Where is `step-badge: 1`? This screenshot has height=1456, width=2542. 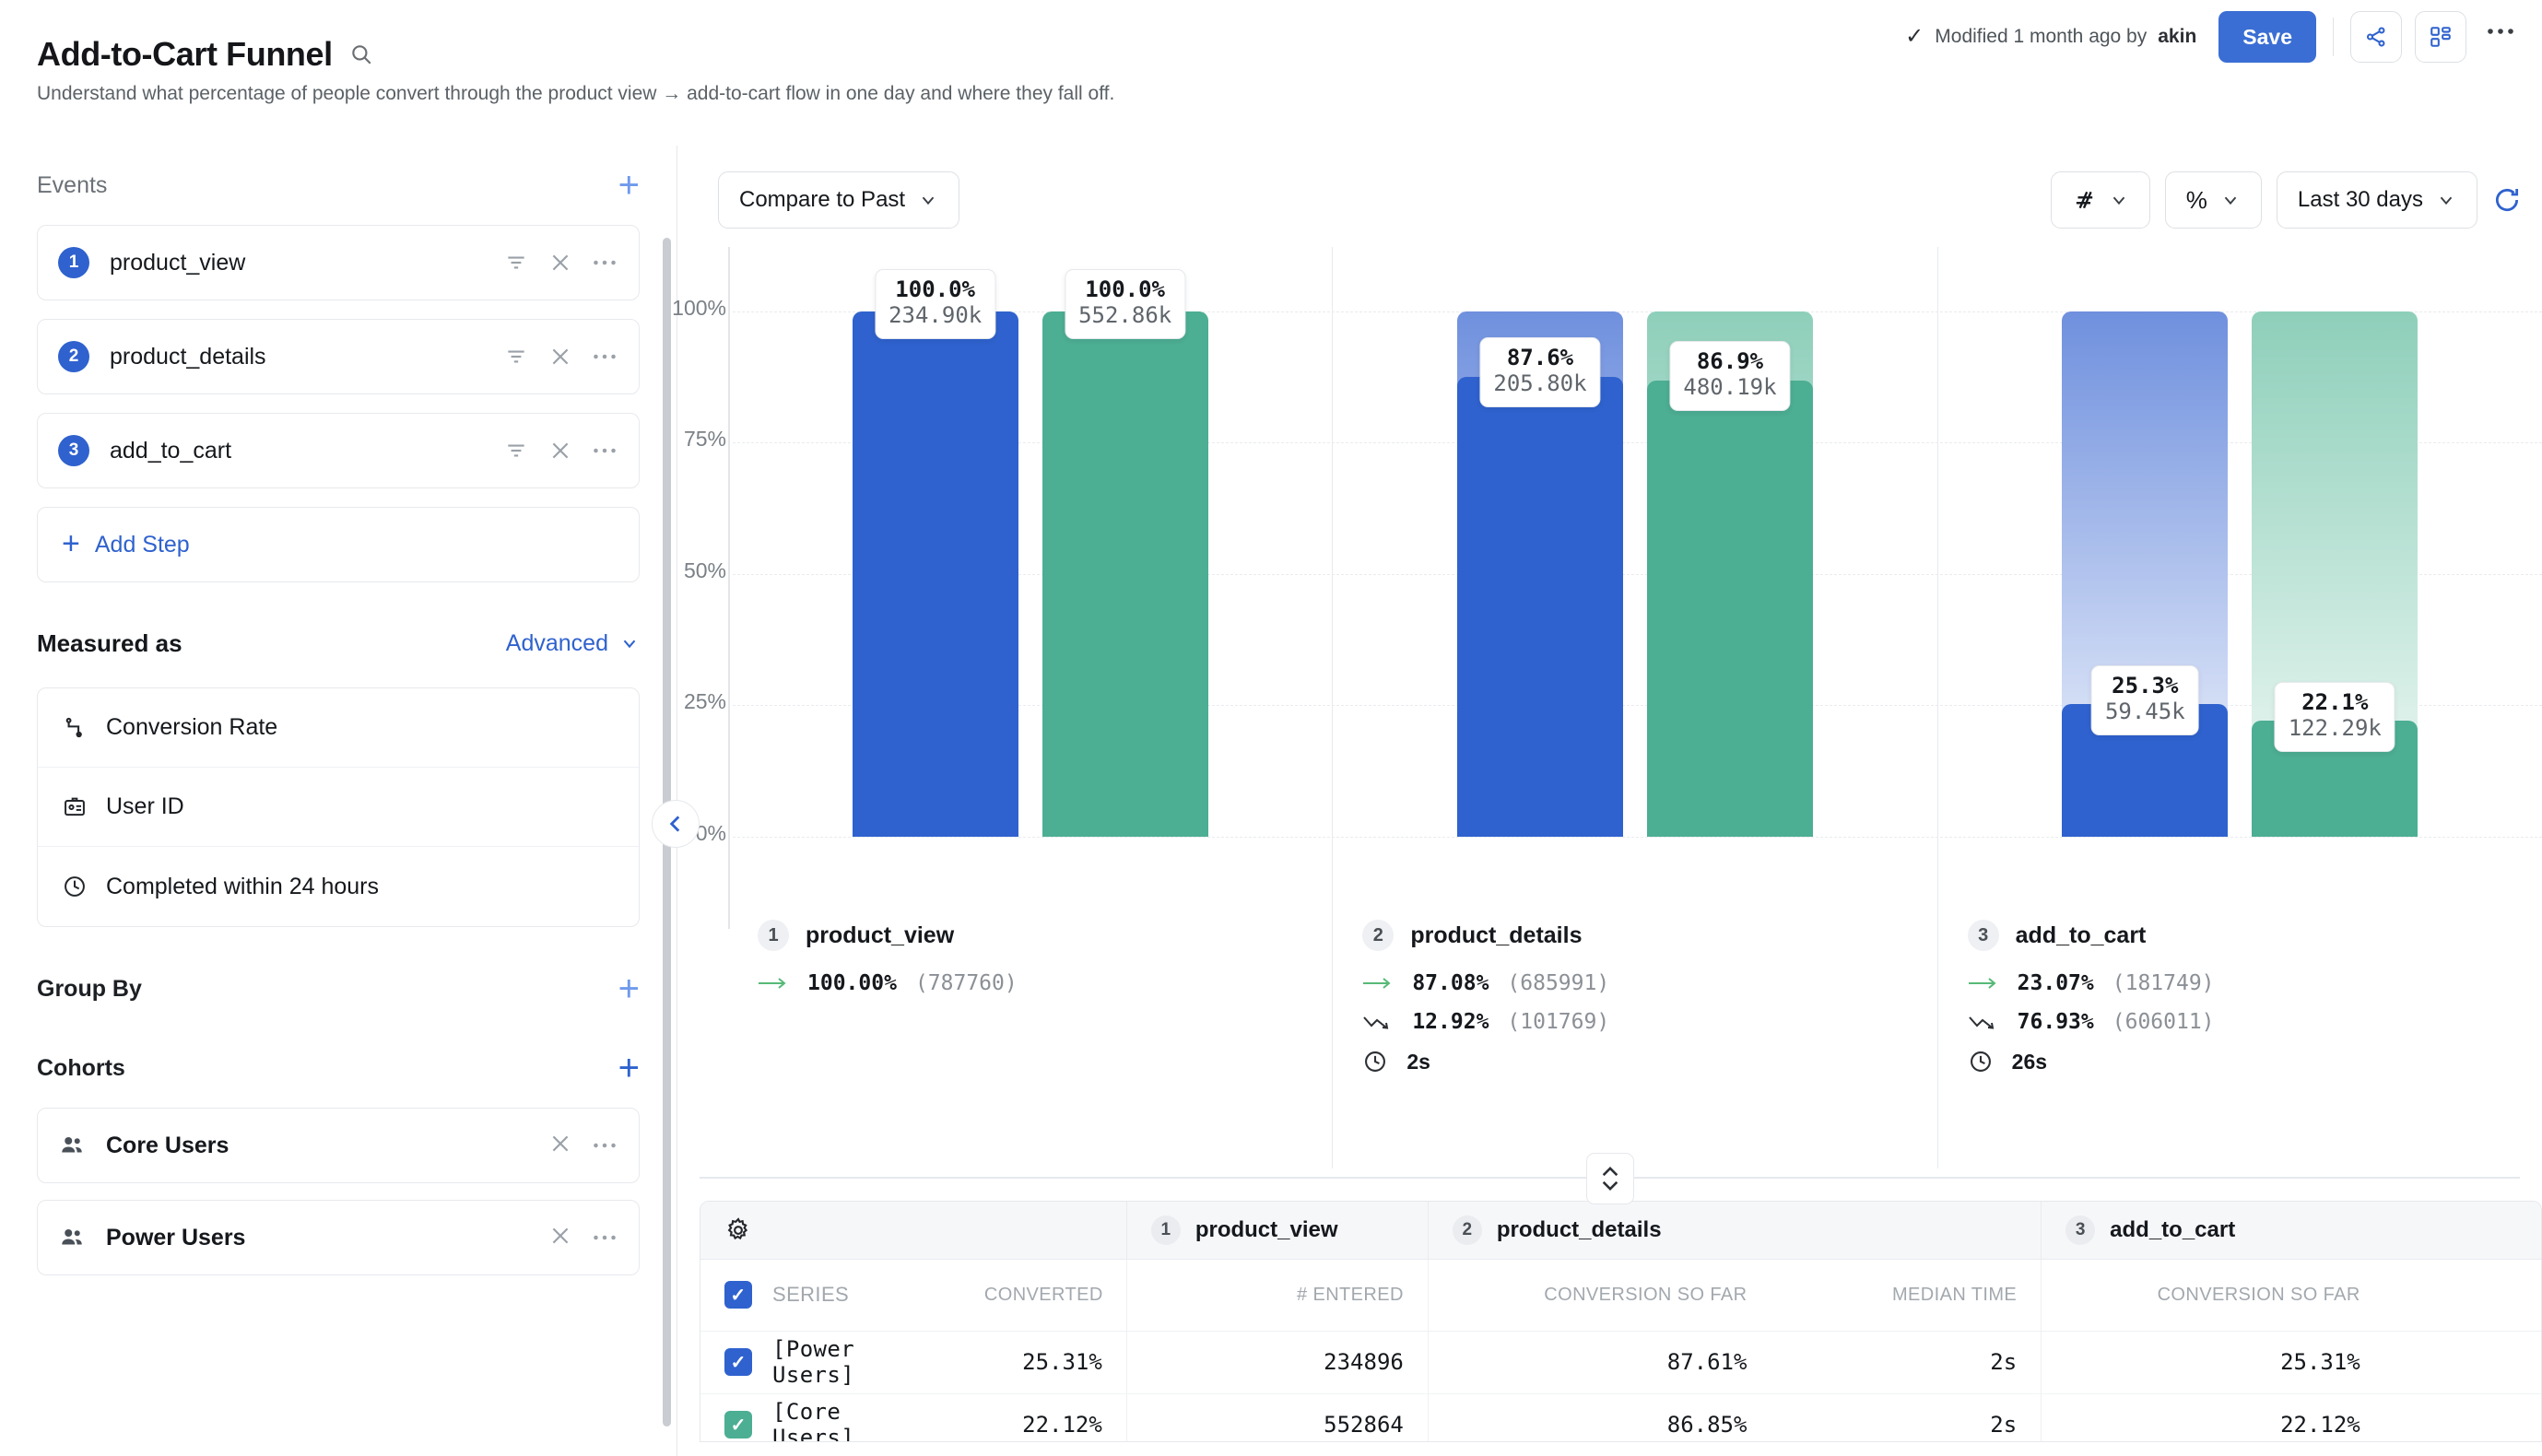
step-badge: 1 is located at coordinates (73, 262).